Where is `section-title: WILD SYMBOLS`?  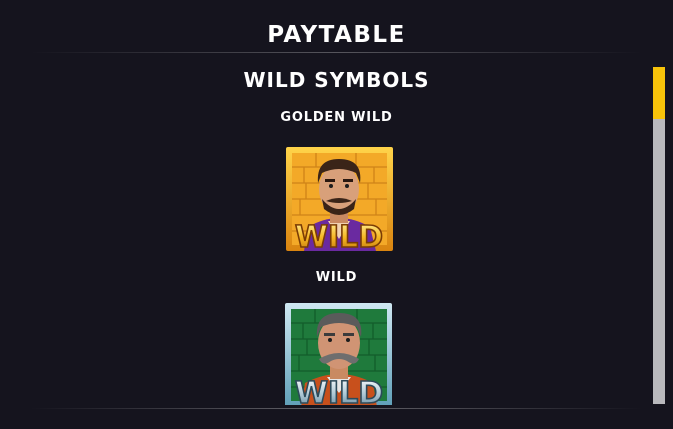
section-title: WILD SYMBOLS is located at coordinates (336, 80).